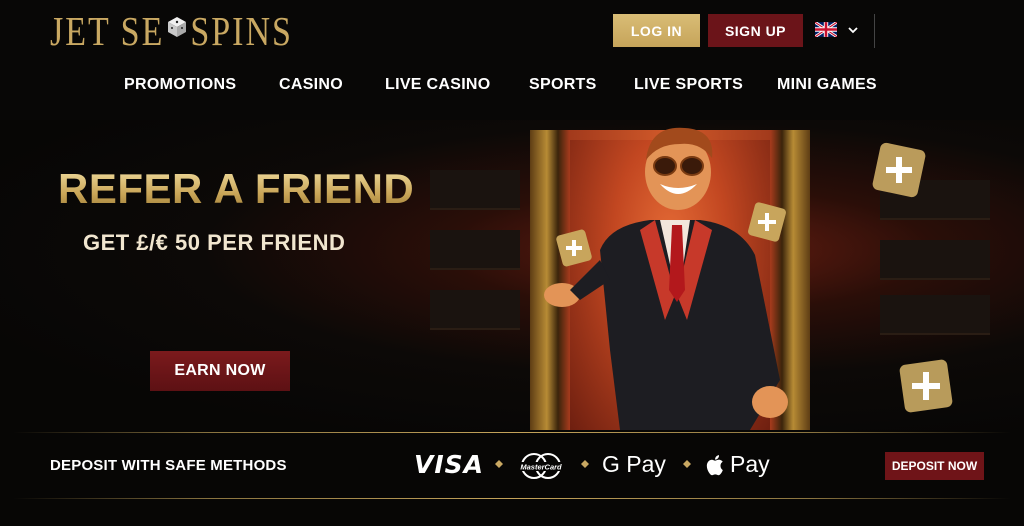  I want to click on mastercard-icon: MasterCard, so click(541, 466).